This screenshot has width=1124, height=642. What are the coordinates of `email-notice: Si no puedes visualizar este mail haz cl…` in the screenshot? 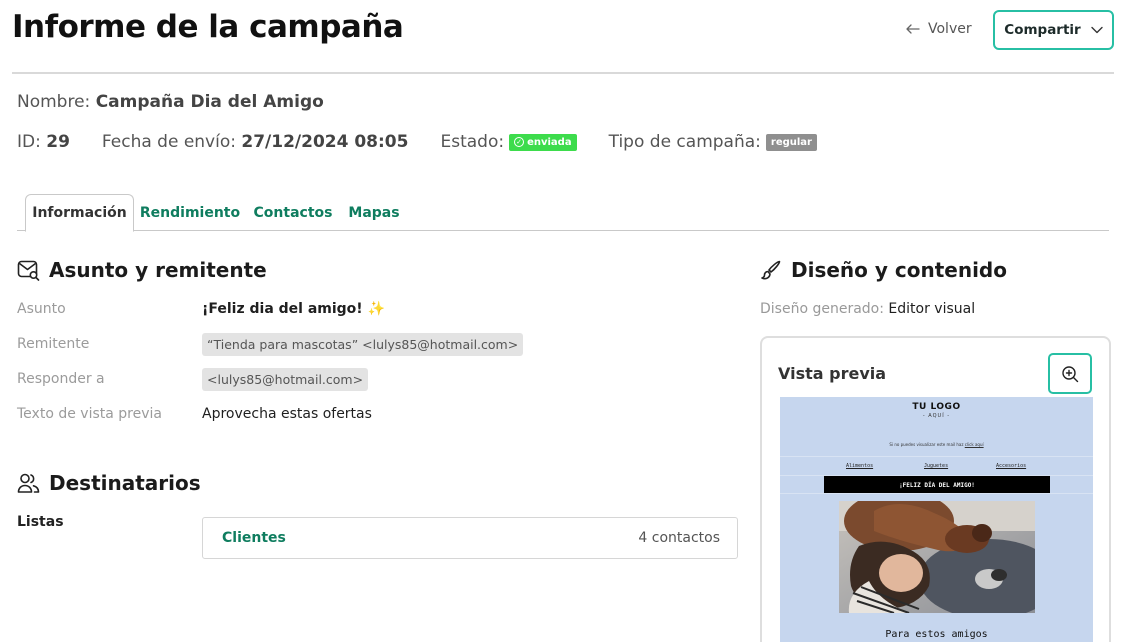 It's located at (936, 444).